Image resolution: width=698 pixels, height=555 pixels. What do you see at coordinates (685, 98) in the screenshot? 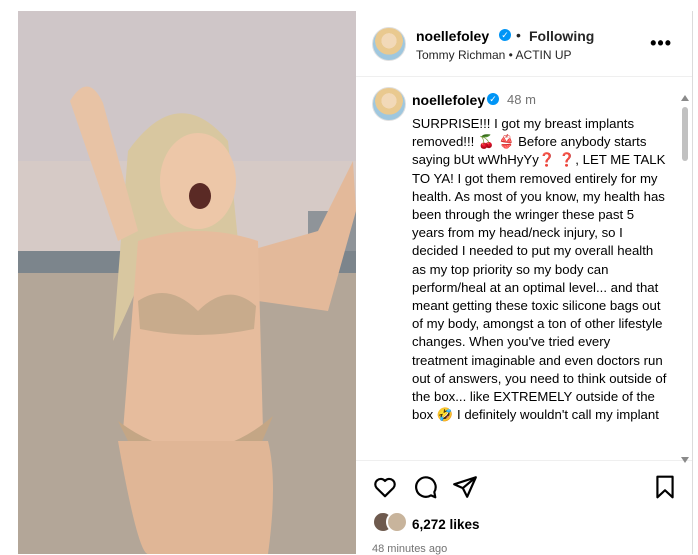
I see `scroll-up-icon` at bounding box center [685, 98].